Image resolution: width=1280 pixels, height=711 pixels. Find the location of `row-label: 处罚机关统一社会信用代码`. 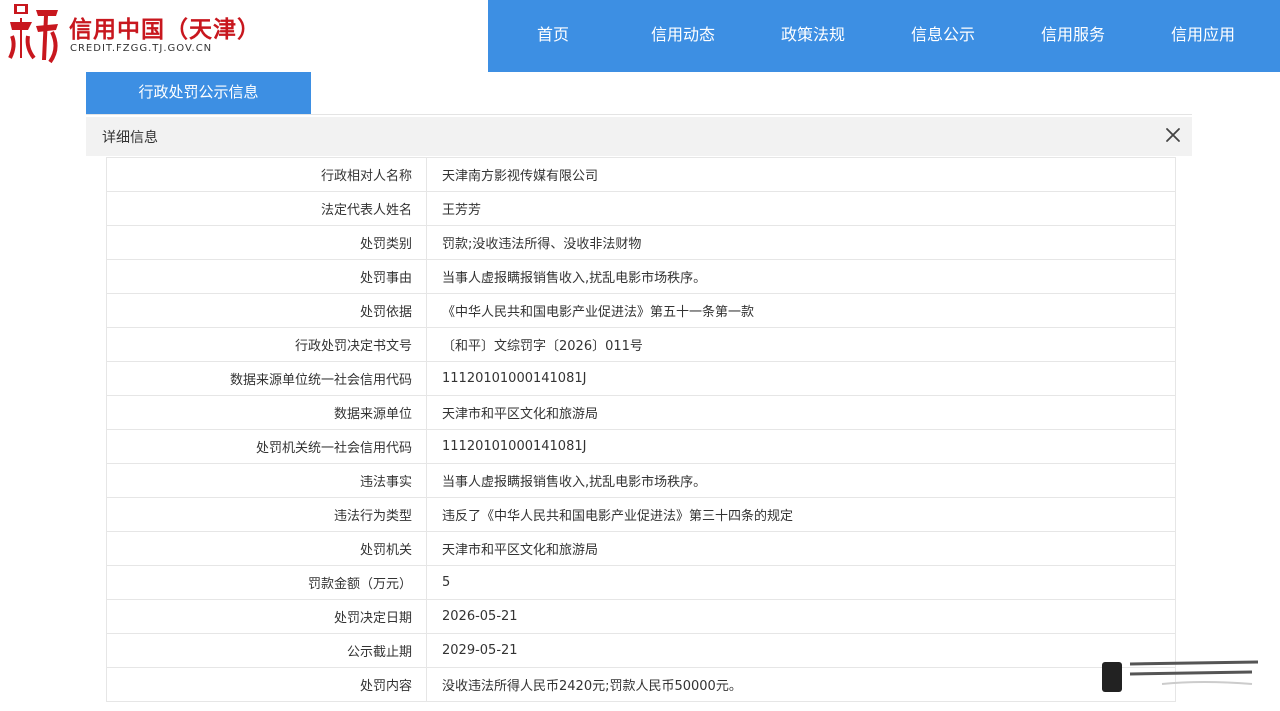

row-label: 处罚机关统一社会信用代码 is located at coordinates (266, 446).